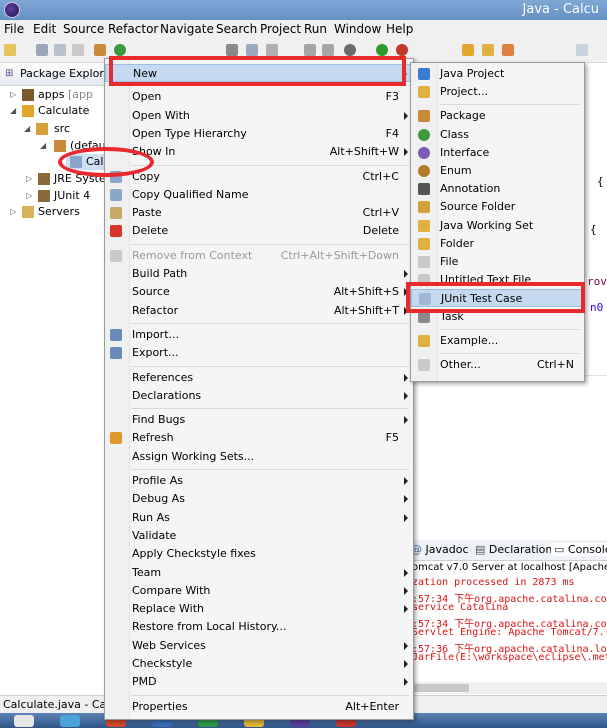 The height and width of the screenshot is (728, 607). I want to click on taskbar-app-icon, so click(70, 721).